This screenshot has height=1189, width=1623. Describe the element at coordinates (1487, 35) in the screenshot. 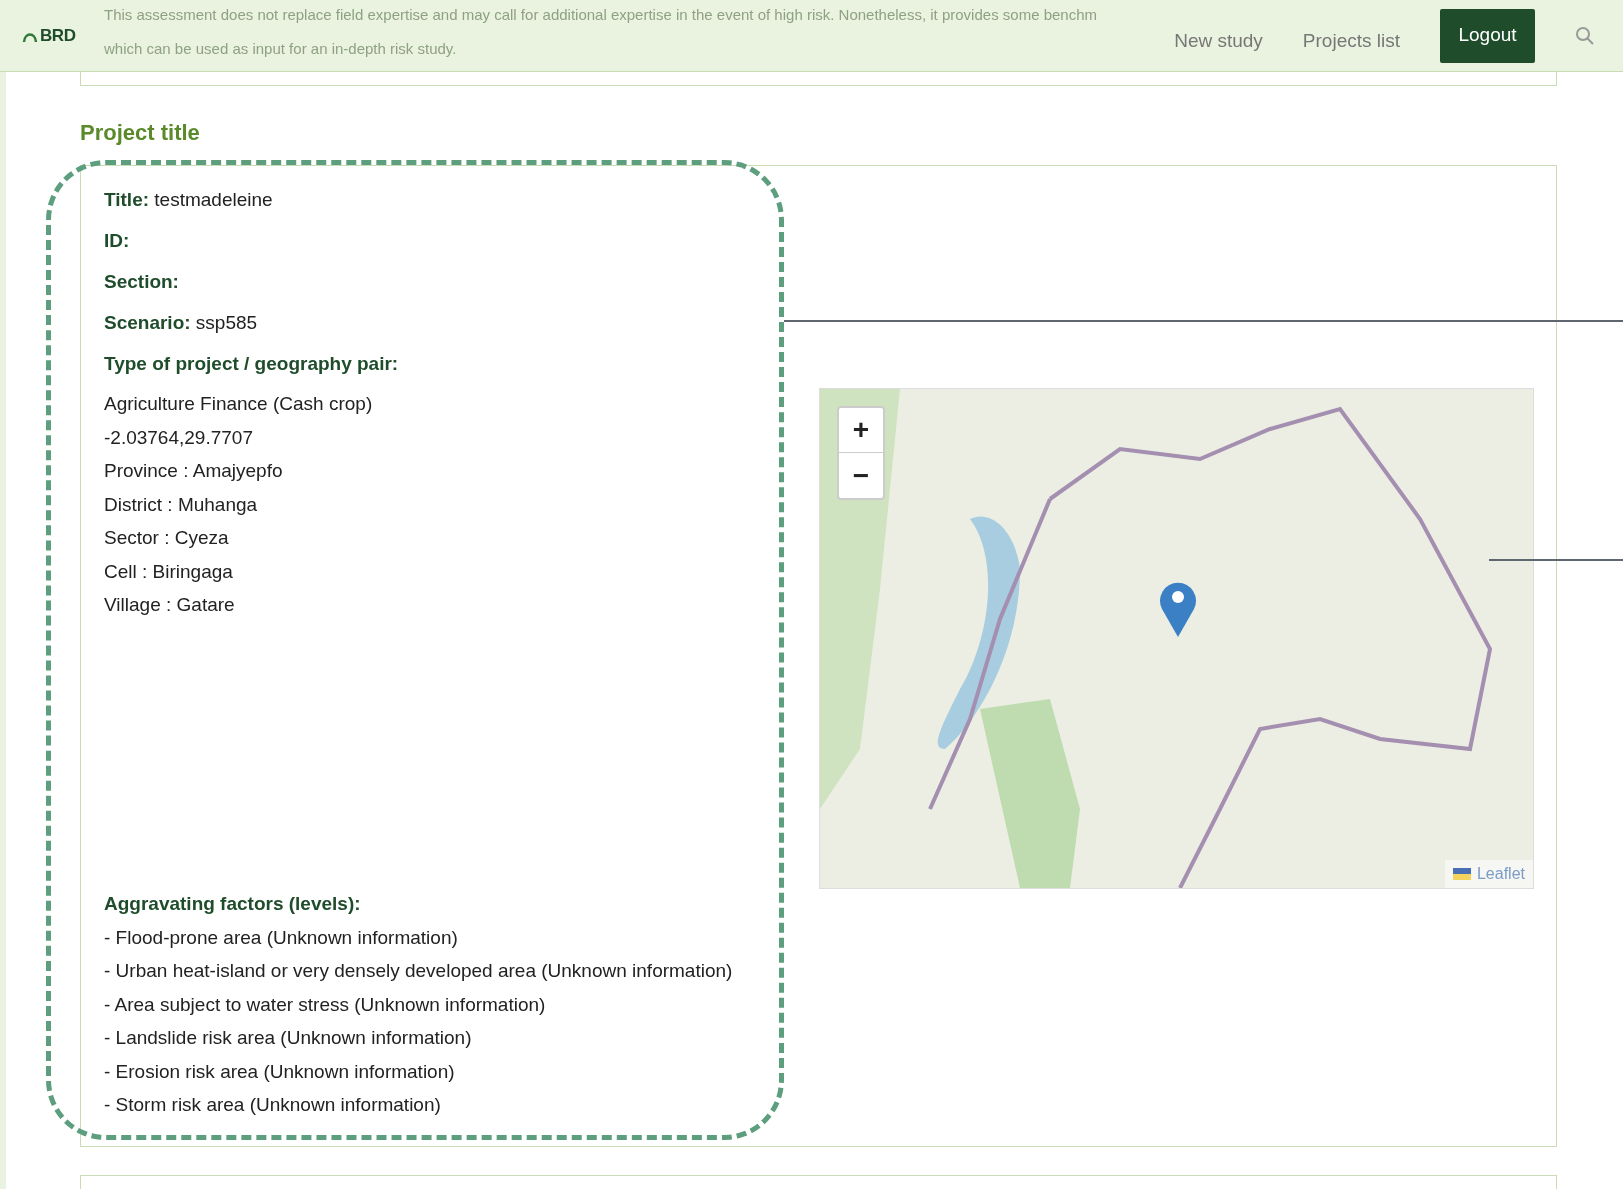

I see `logout-button: Logout` at that location.